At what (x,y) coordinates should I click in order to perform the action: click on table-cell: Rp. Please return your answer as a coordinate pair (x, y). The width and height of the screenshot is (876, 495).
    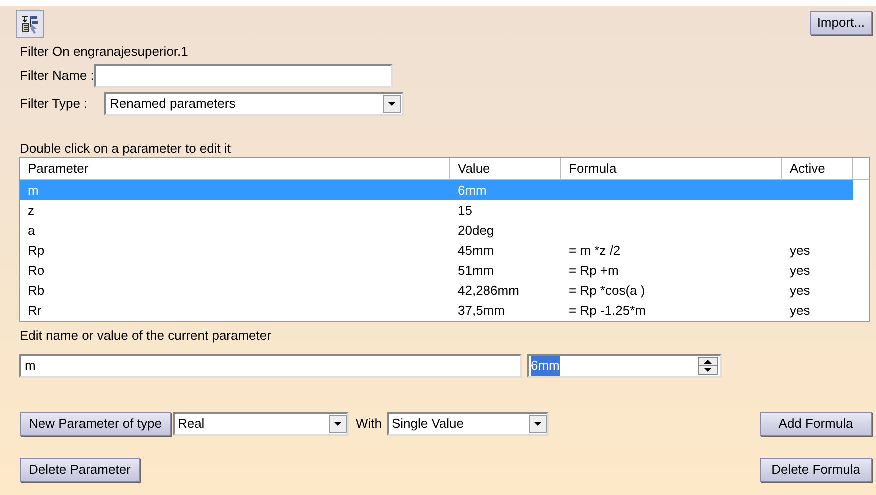
    Looking at the image, I should click on (36, 250).